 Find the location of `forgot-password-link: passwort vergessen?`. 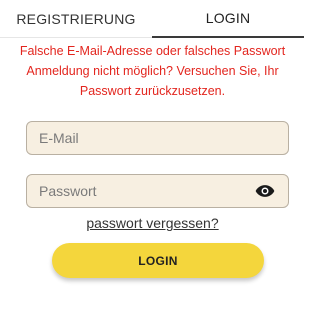

forgot-password-link: passwort vergessen? is located at coordinates (152, 223).